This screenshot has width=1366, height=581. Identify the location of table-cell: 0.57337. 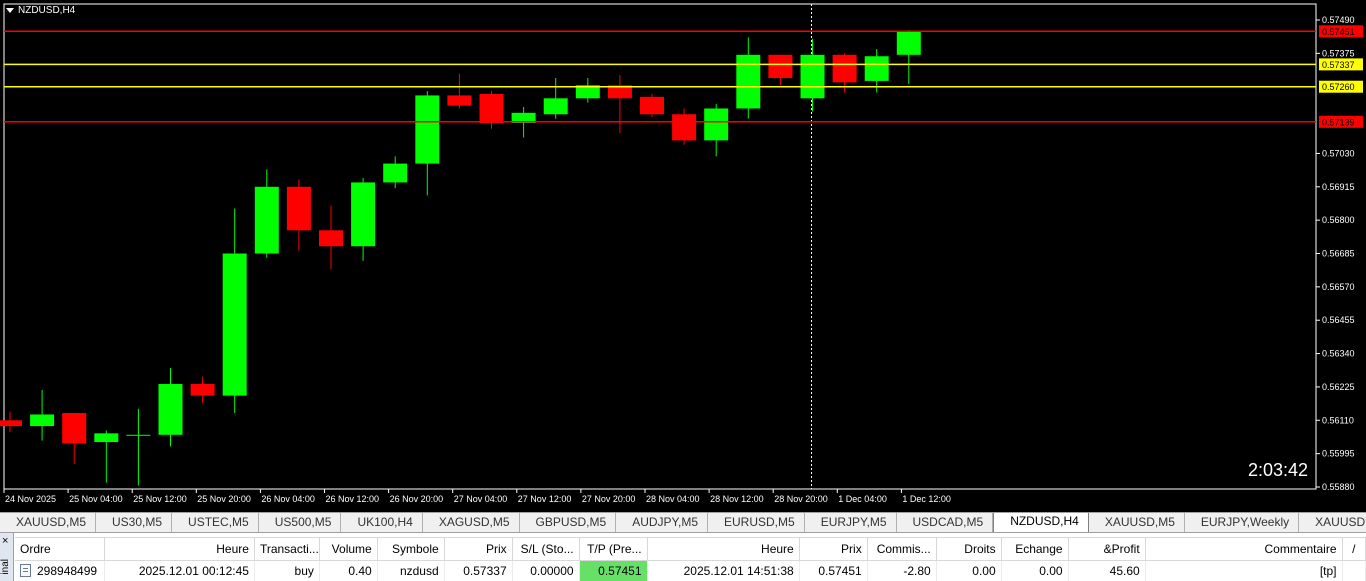
(478, 570).